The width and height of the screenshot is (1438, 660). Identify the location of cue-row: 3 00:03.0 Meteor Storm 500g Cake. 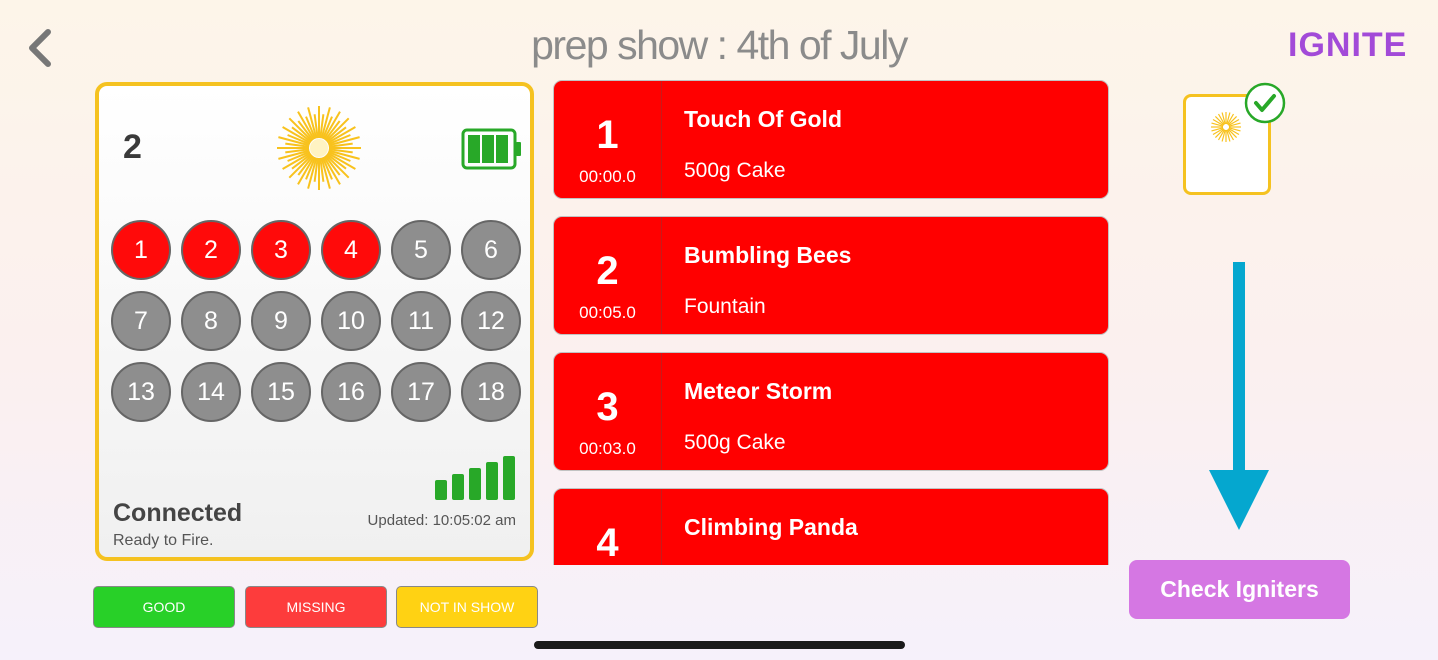
(831, 411).